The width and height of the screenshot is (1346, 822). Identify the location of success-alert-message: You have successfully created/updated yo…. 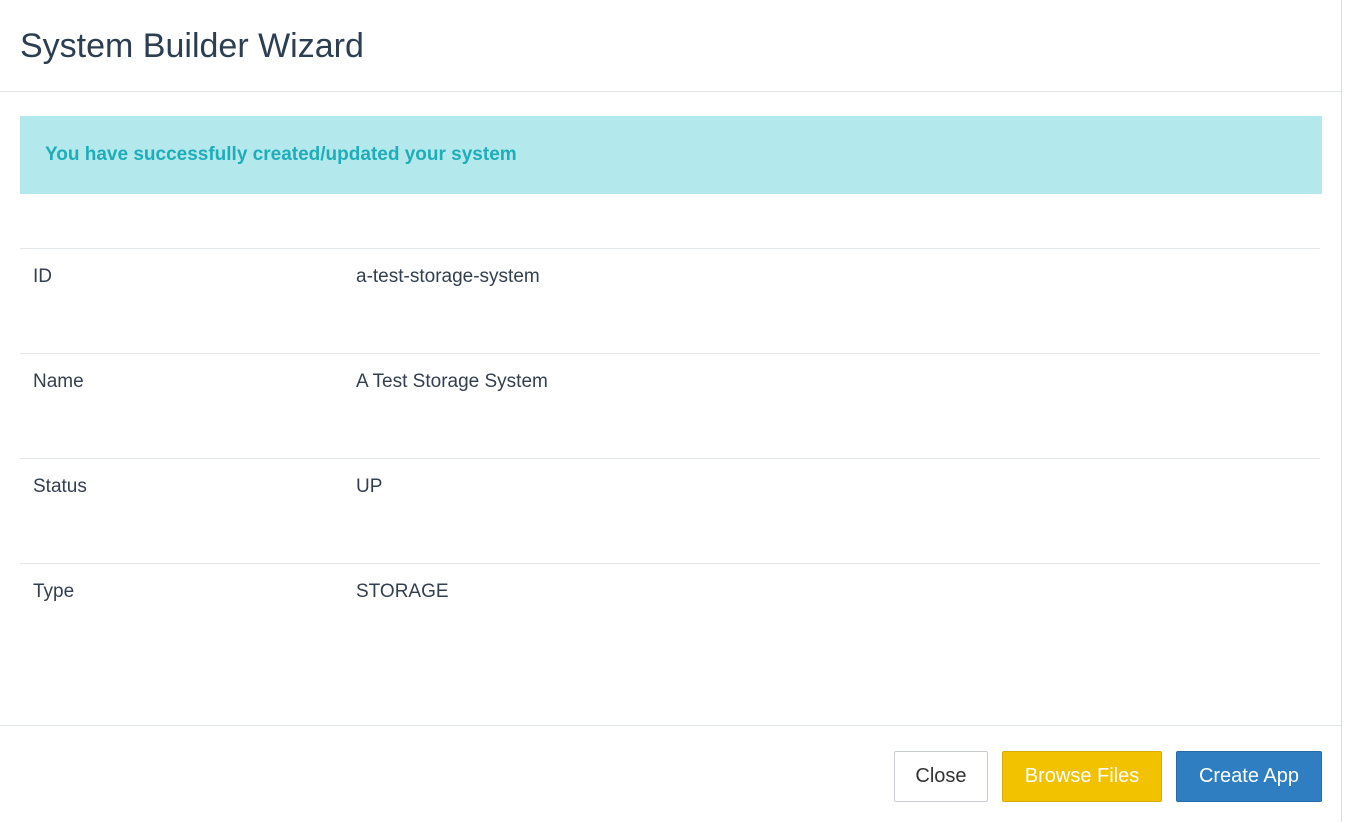
(281, 154).